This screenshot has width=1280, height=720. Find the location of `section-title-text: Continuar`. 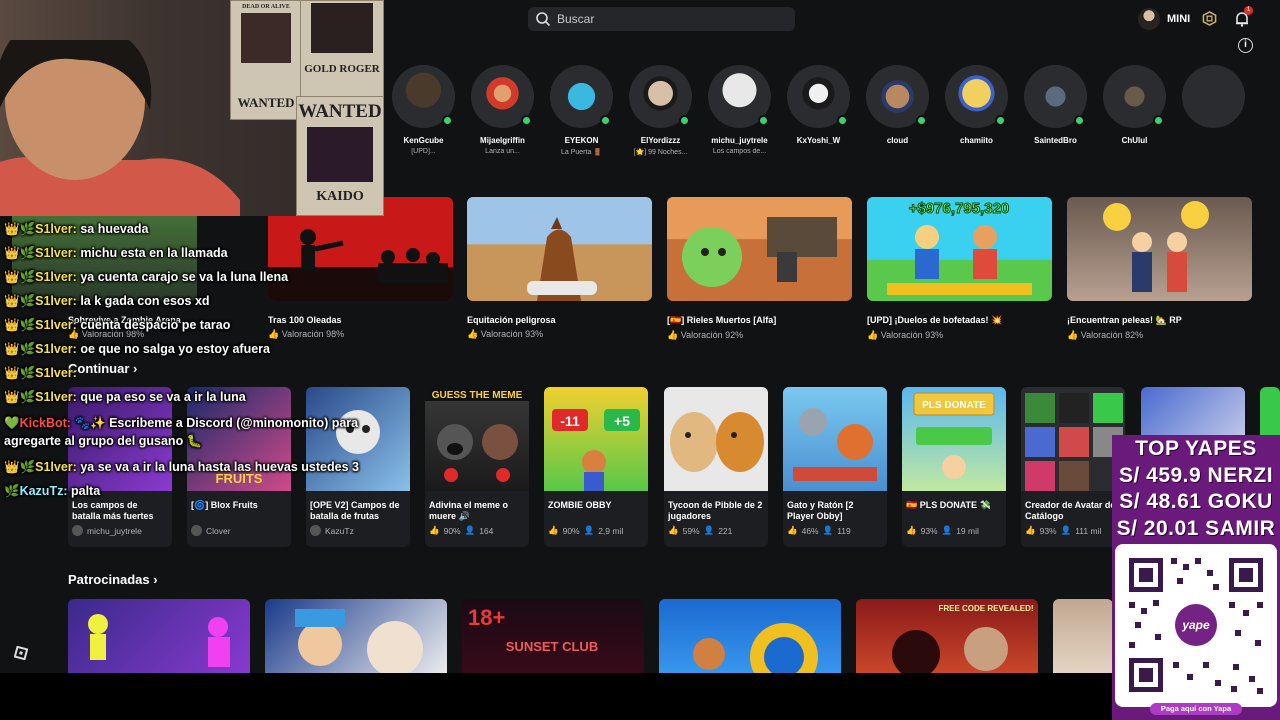

section-title-text: Continuar is located at coordinates (99, 368).